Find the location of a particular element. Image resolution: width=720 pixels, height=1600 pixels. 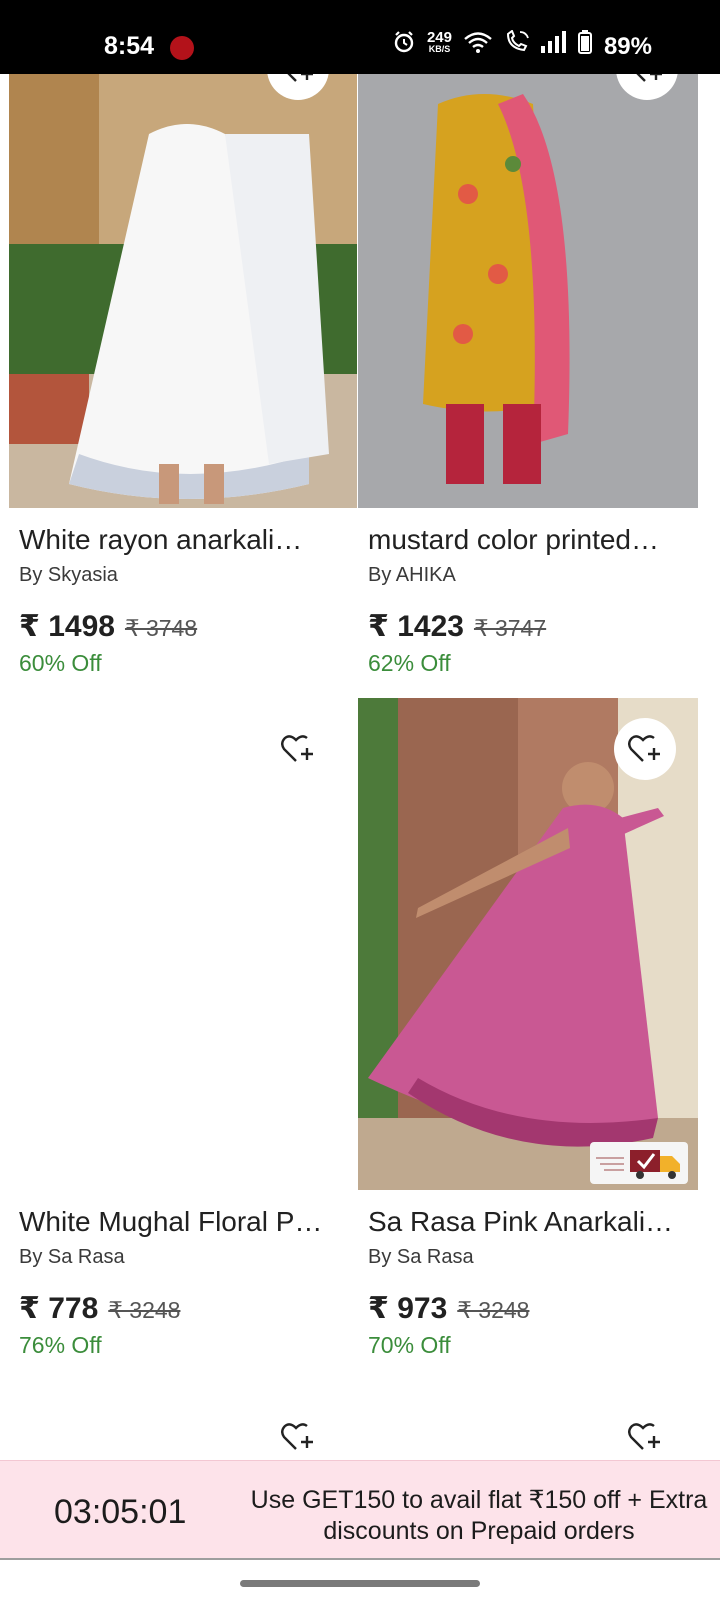

product-brand: By AHIKA is located at coordinates (412, 575).